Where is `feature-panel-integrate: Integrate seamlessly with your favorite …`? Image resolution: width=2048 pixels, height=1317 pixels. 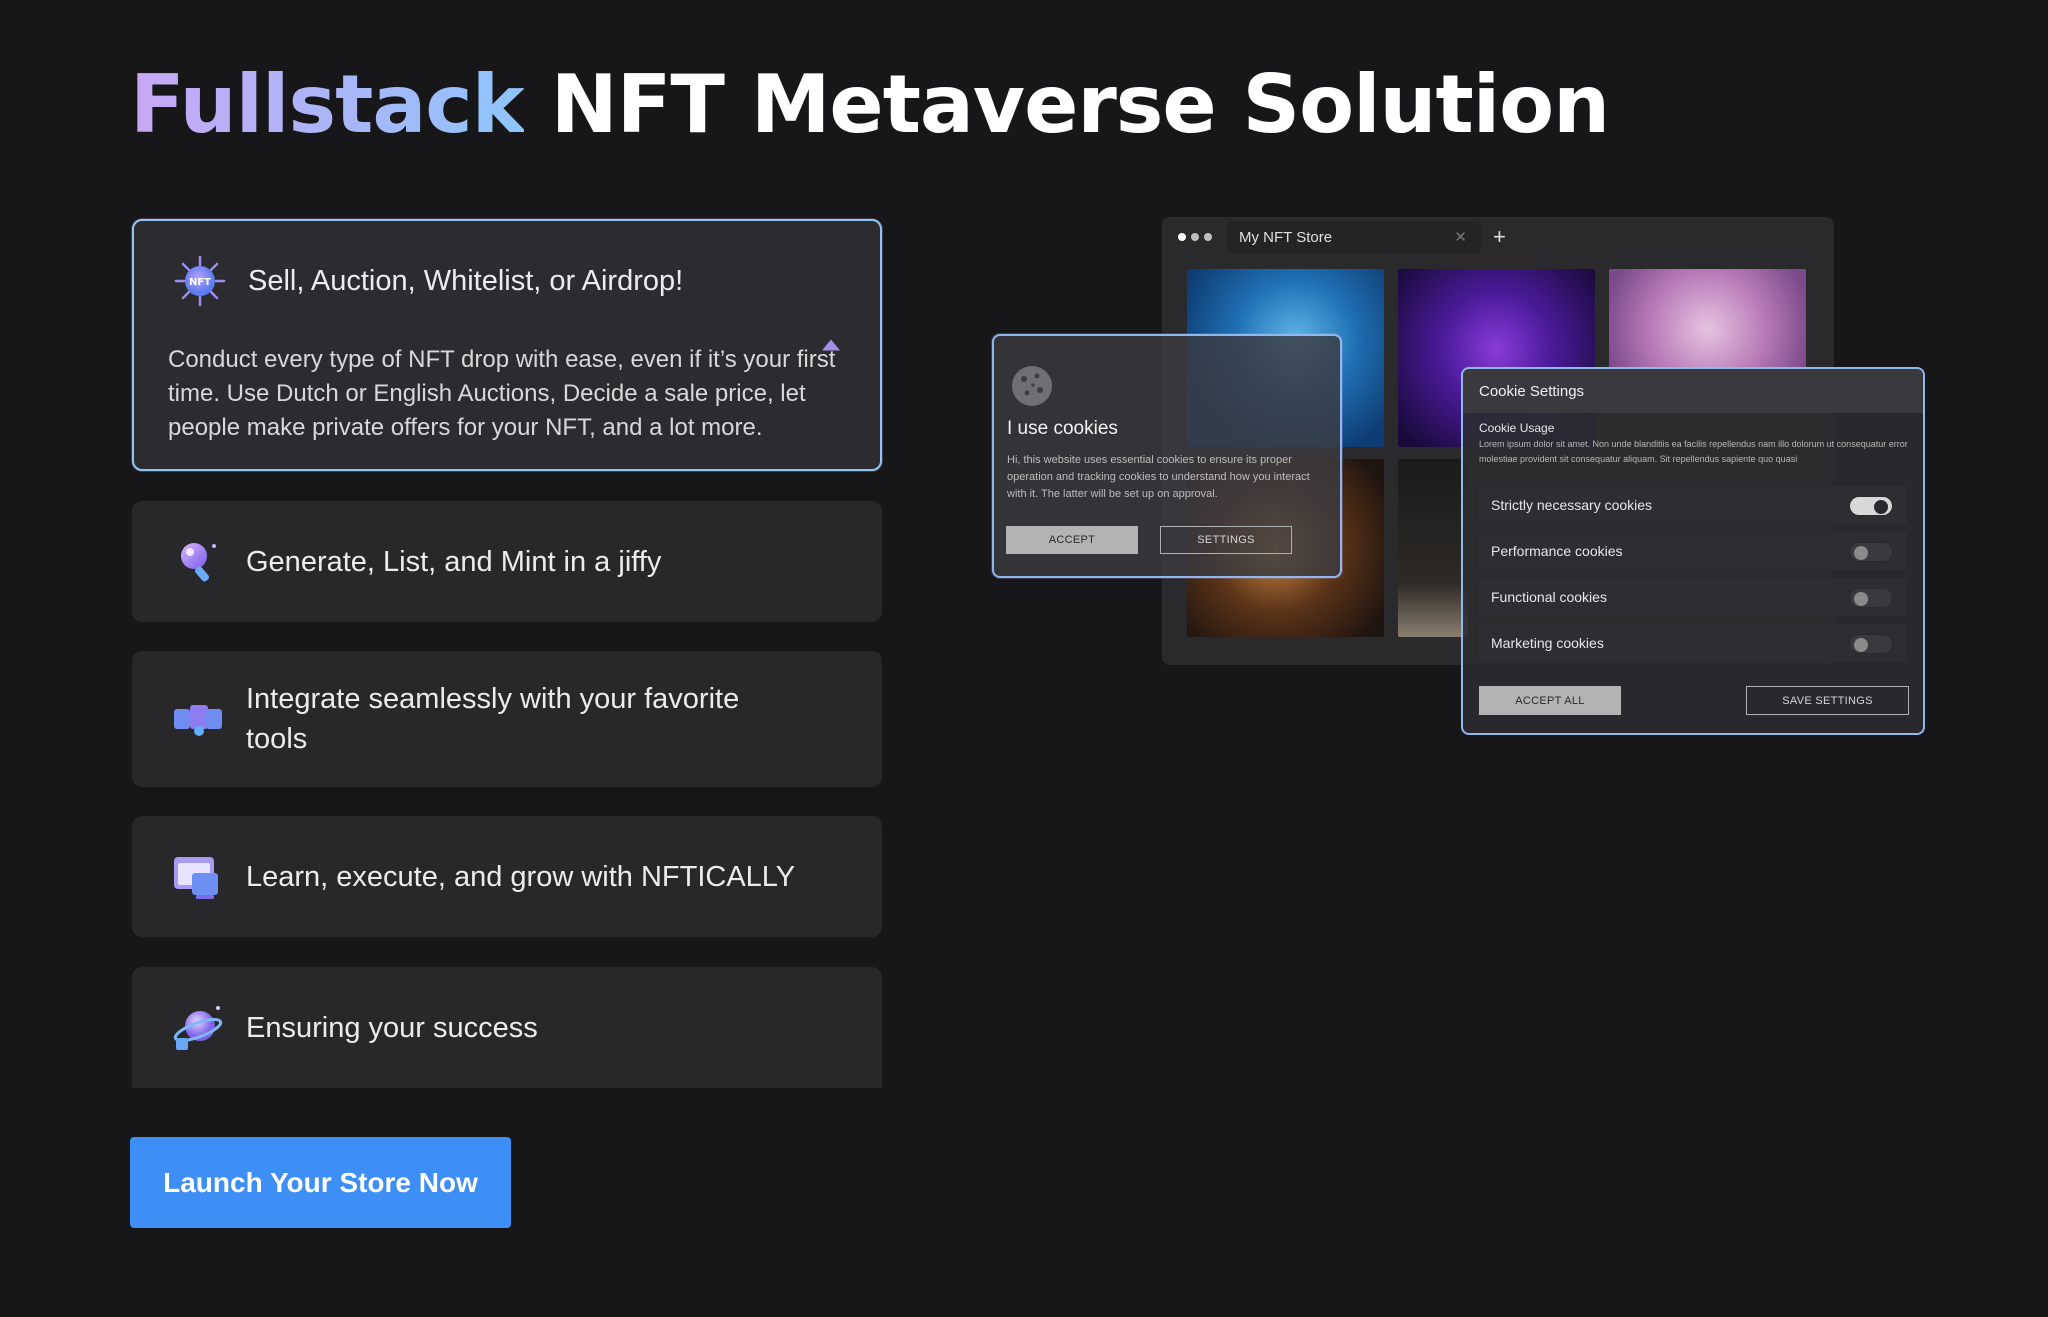 feature-panel-integrate: Integrate seamlessly with your favorite … is located at coordinates (507, 719).